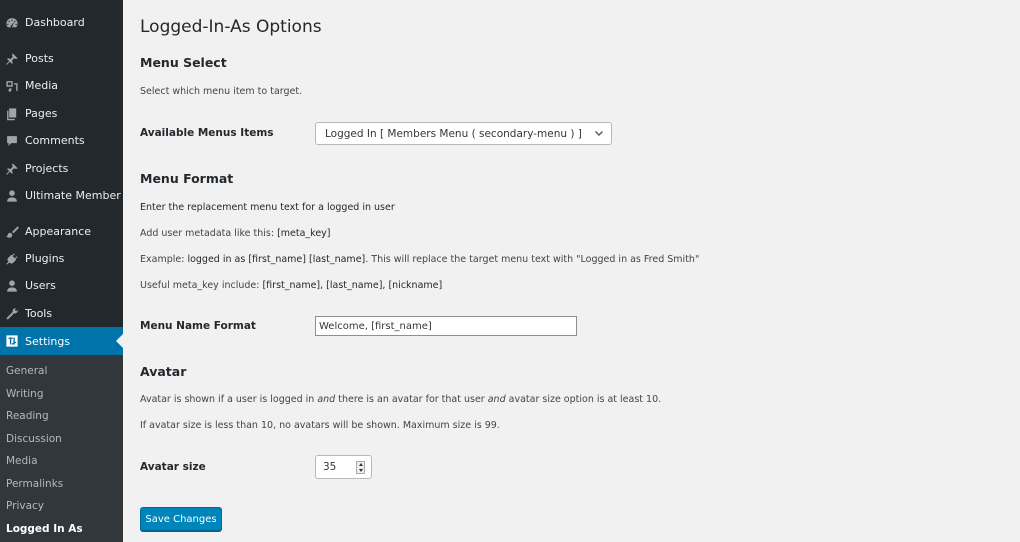  What do you see at coordinates (12, 114) in the screenshot?
I see `pages-icon` at bounding box center [12, 114].